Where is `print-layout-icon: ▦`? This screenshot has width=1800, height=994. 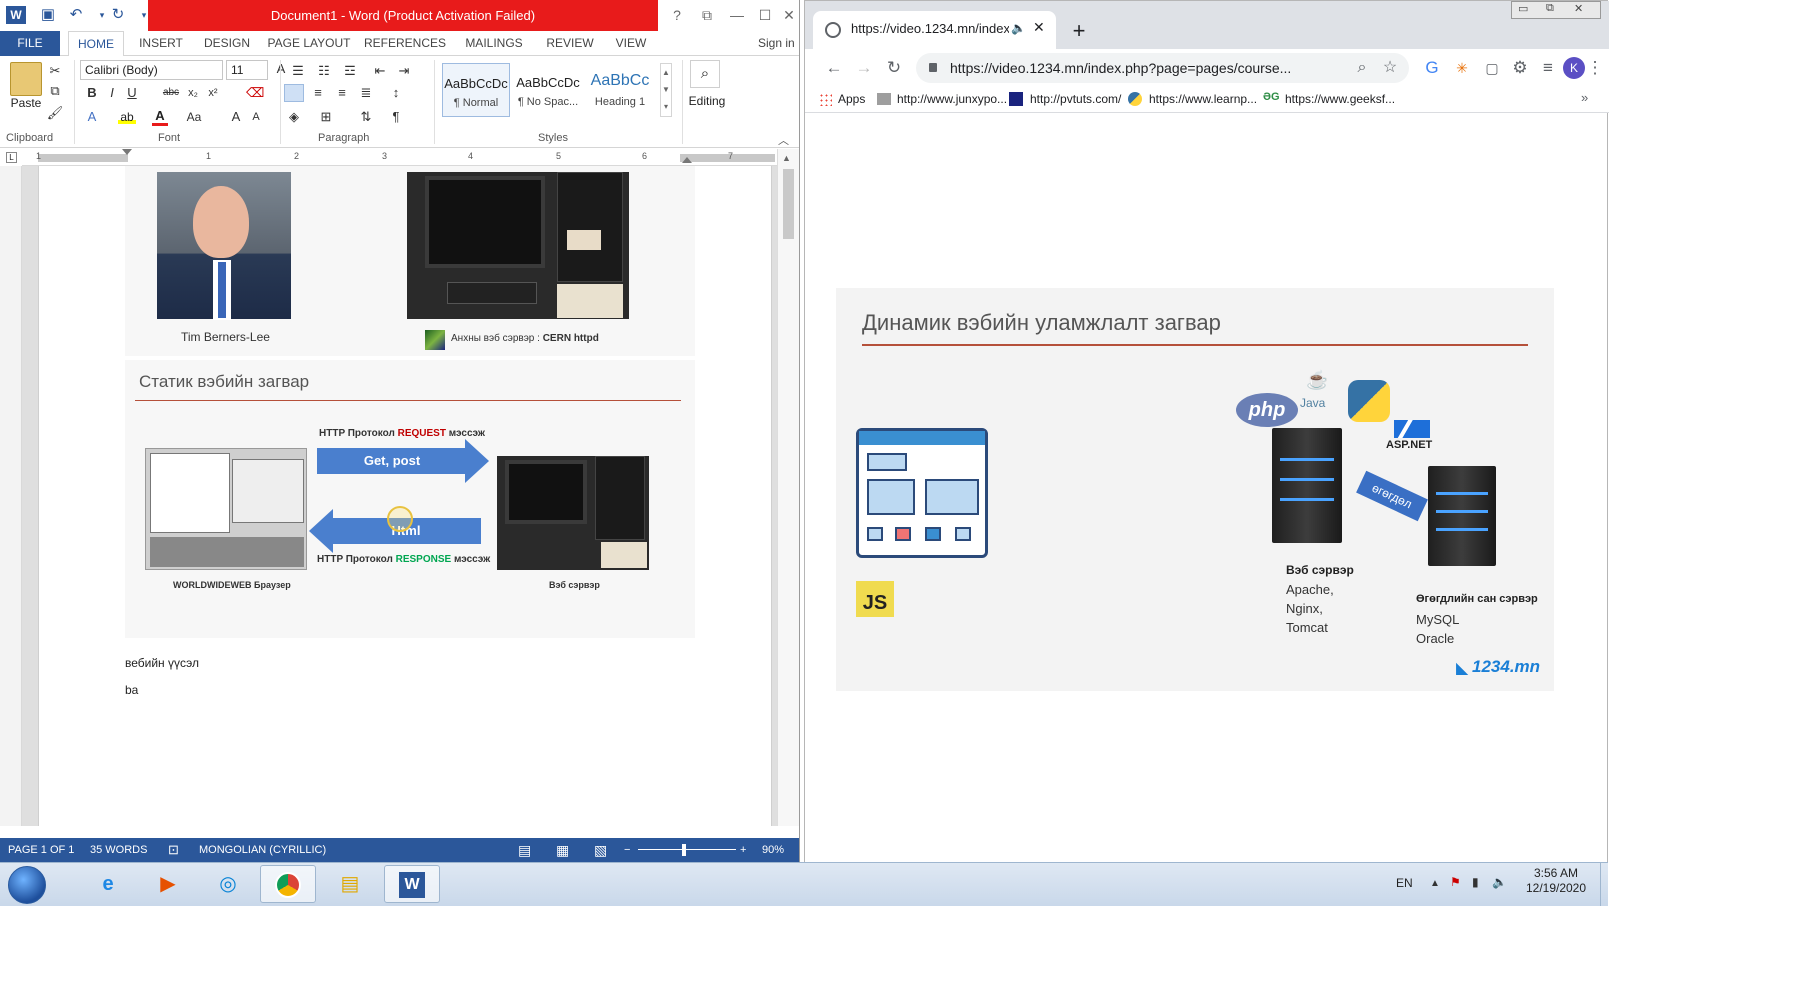
print-layout-icon: ▦ is located at coordinates (562, 850).